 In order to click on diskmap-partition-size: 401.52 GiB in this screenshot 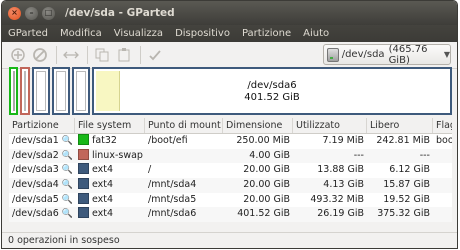, I will do `click(272, 97)`.